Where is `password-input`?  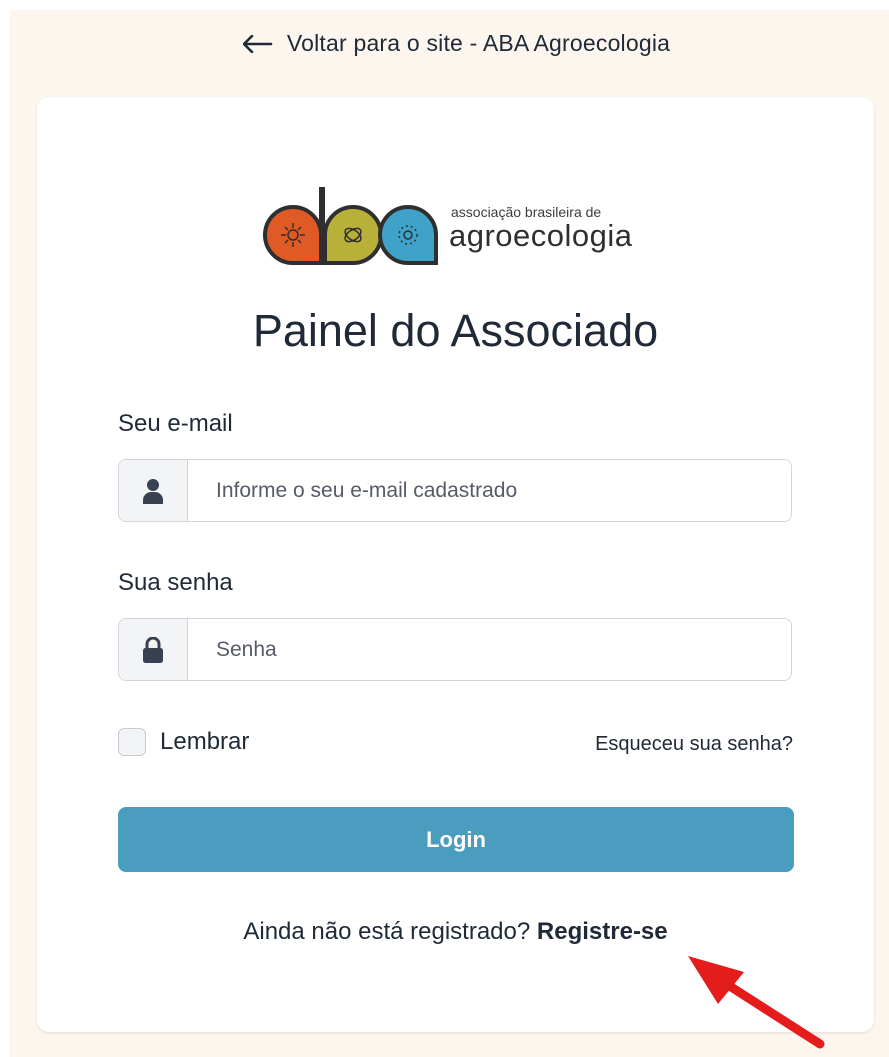
password-input is located at coordinates (489, 649).